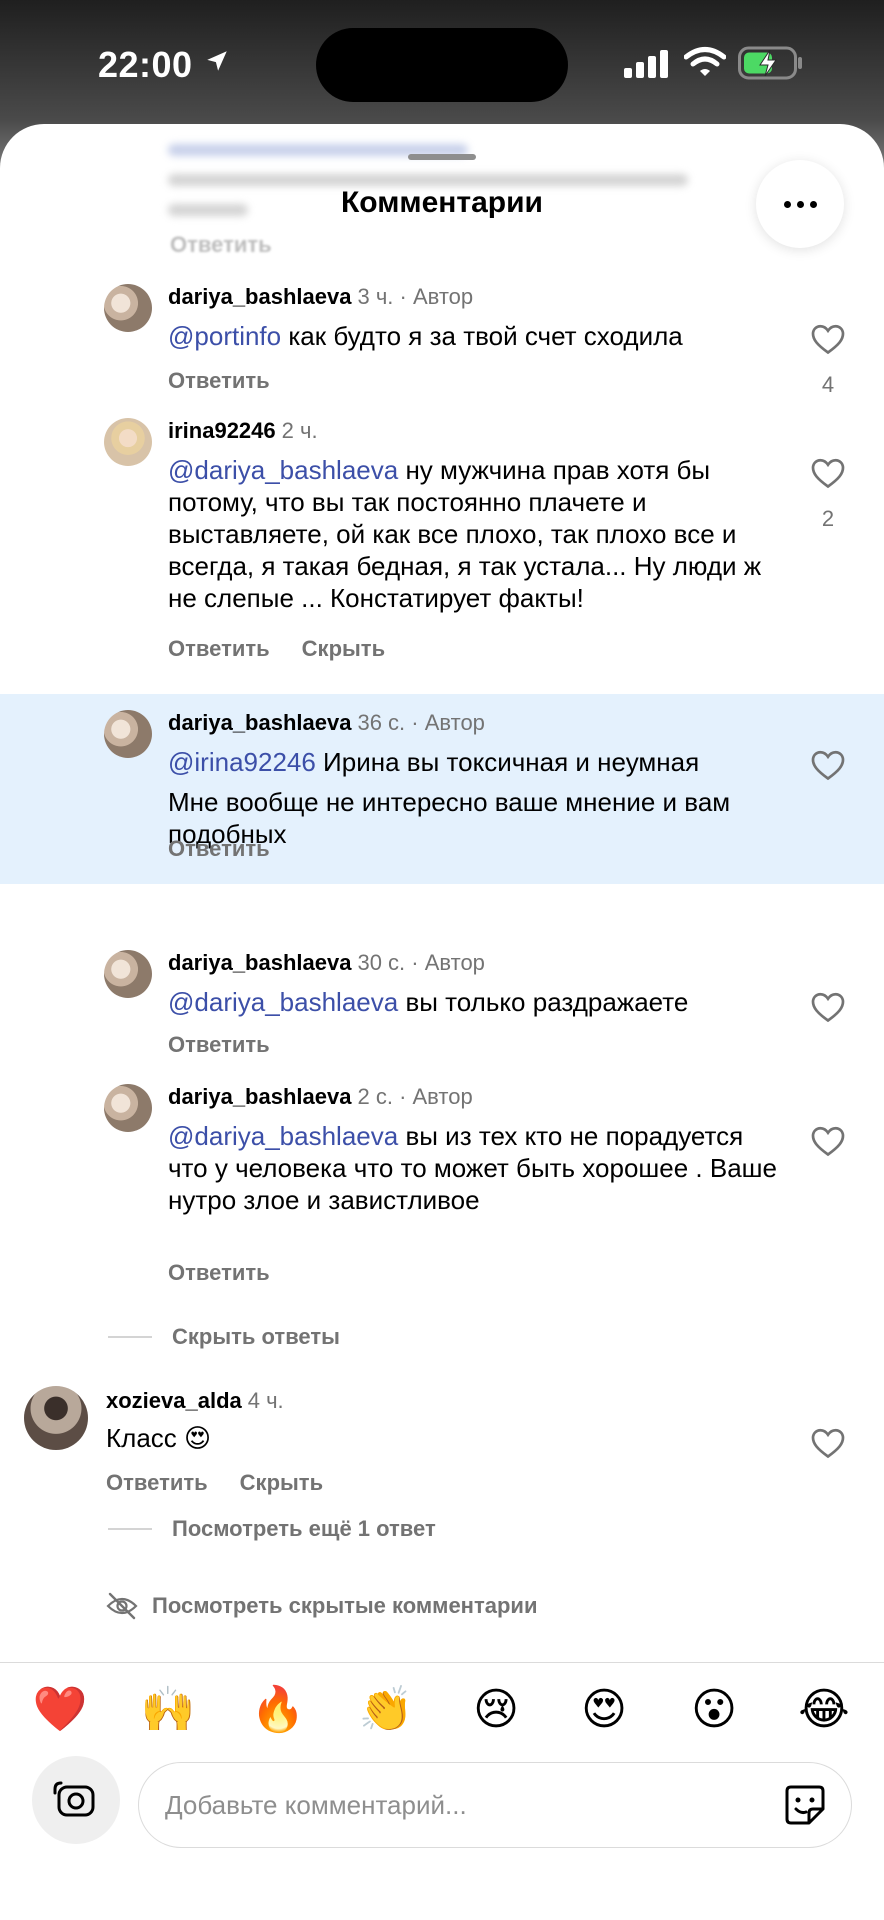 Image resolution: width=884 pixels, height=1920 pixels. What do you see at coordinates (442, 202) in the screenshot?
I see `sheet-title: Комментарии` at bounding box center [442, 202].